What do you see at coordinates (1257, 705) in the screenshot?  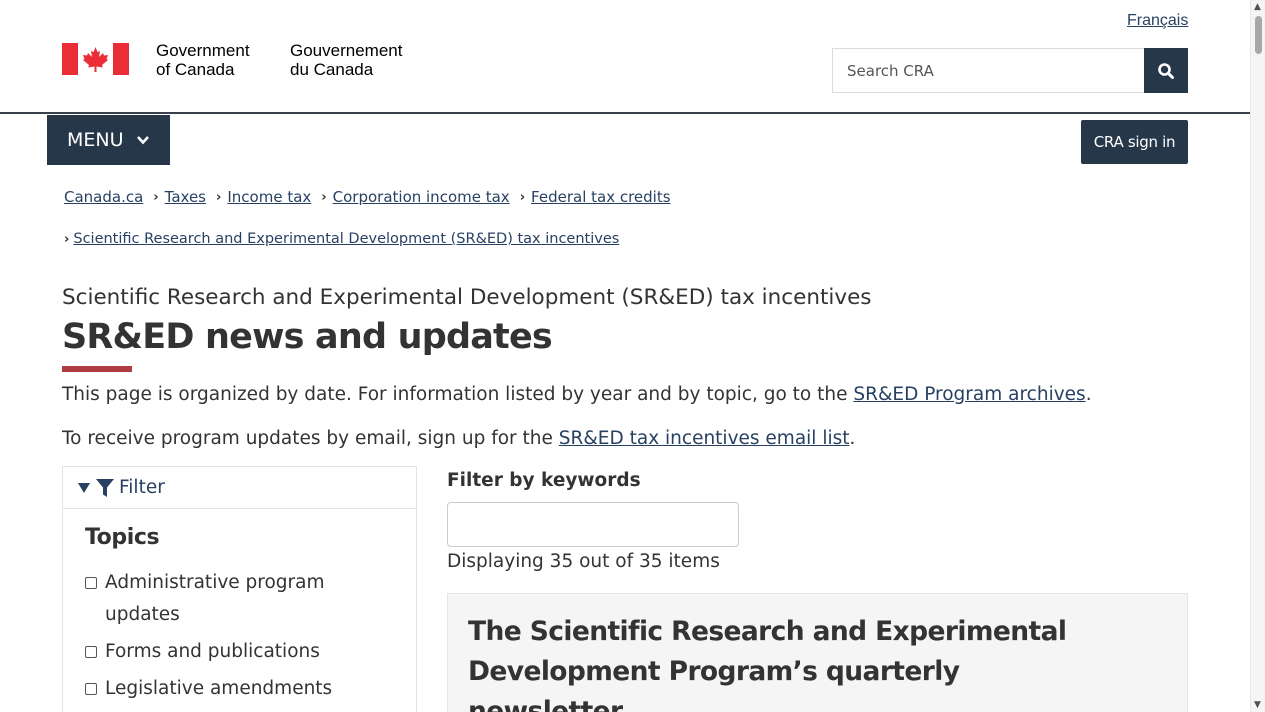 I see `scroll-down-arrow-icon: ▼` at bounding box center [1257, 705].